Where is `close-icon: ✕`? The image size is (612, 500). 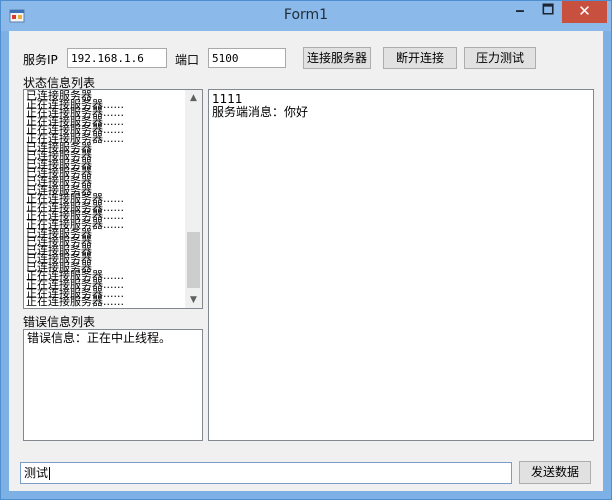
close-icon: ✕ is located at coordinates (584, 11).